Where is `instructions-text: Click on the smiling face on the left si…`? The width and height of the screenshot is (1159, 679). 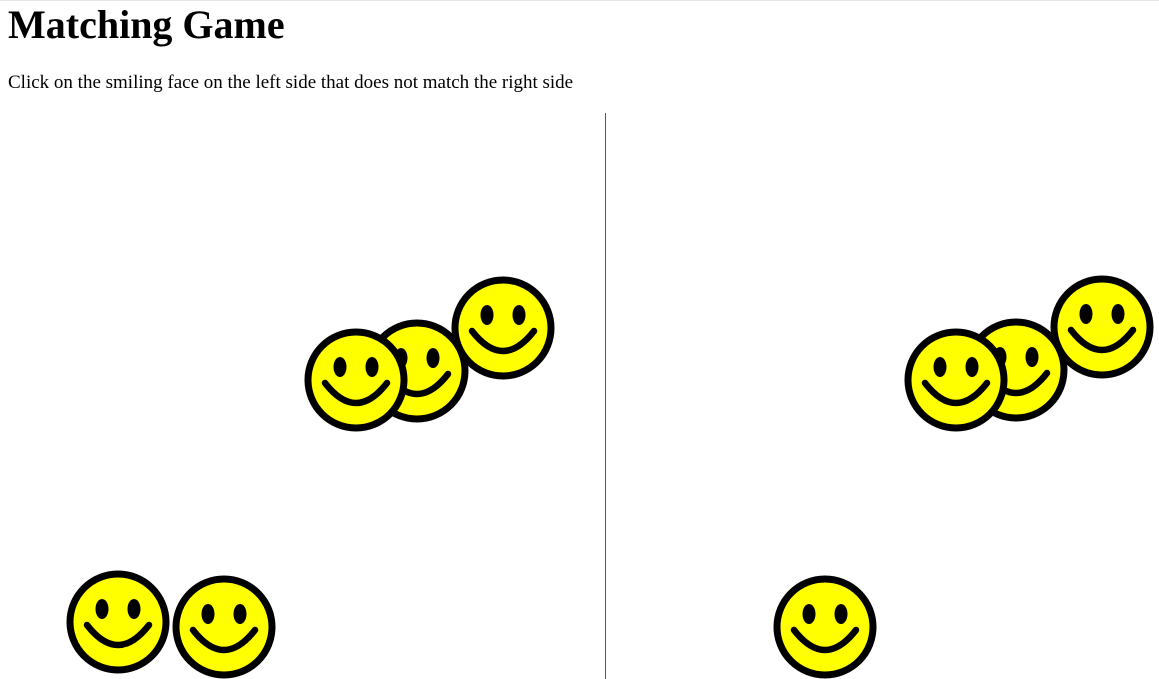 instructions-text: Click on the smiling face on the left si… is located at coordinates (291, 82).